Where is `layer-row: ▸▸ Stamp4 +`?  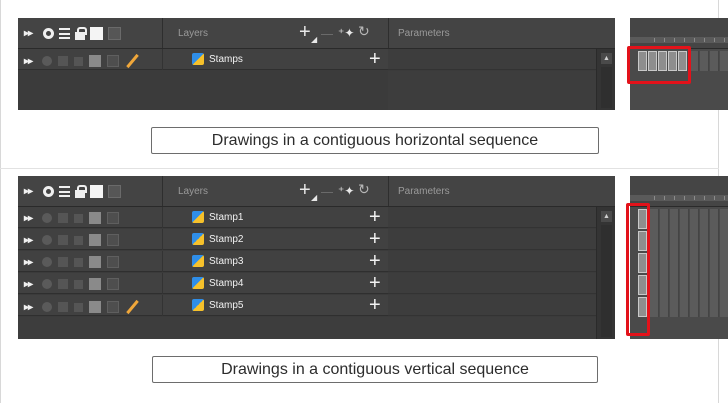 layer-row: ▸▸ Stamp4 + is located at coordinates (203, 283).